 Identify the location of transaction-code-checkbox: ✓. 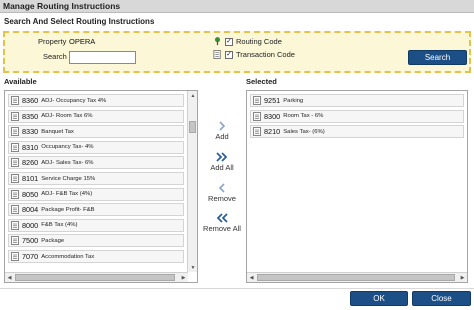
(229, 54).